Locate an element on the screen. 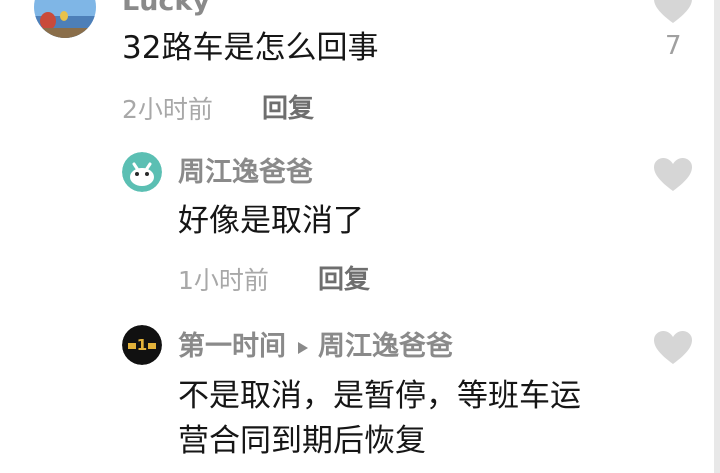 The image size is (720, 473). avatar-zhoujiangyi is located at coordinates (142, 172).